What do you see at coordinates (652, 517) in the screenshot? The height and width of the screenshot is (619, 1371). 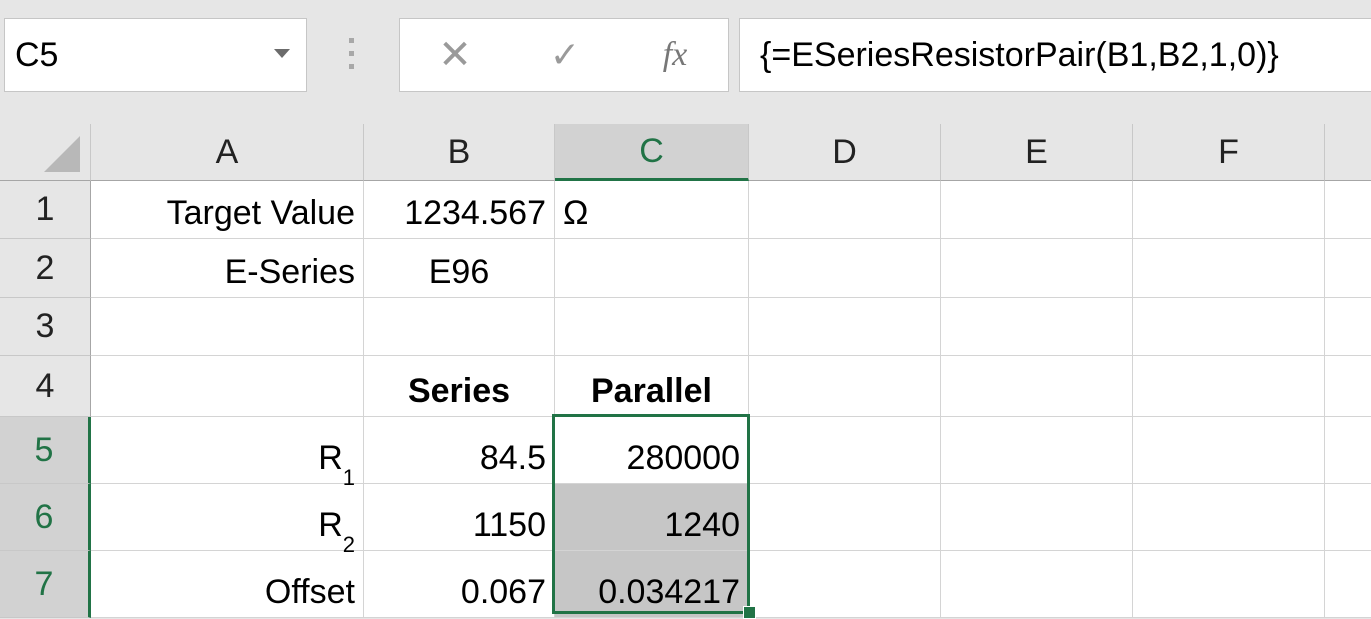 I see `cell-c6: 1240` at bounding box center [652, 517].